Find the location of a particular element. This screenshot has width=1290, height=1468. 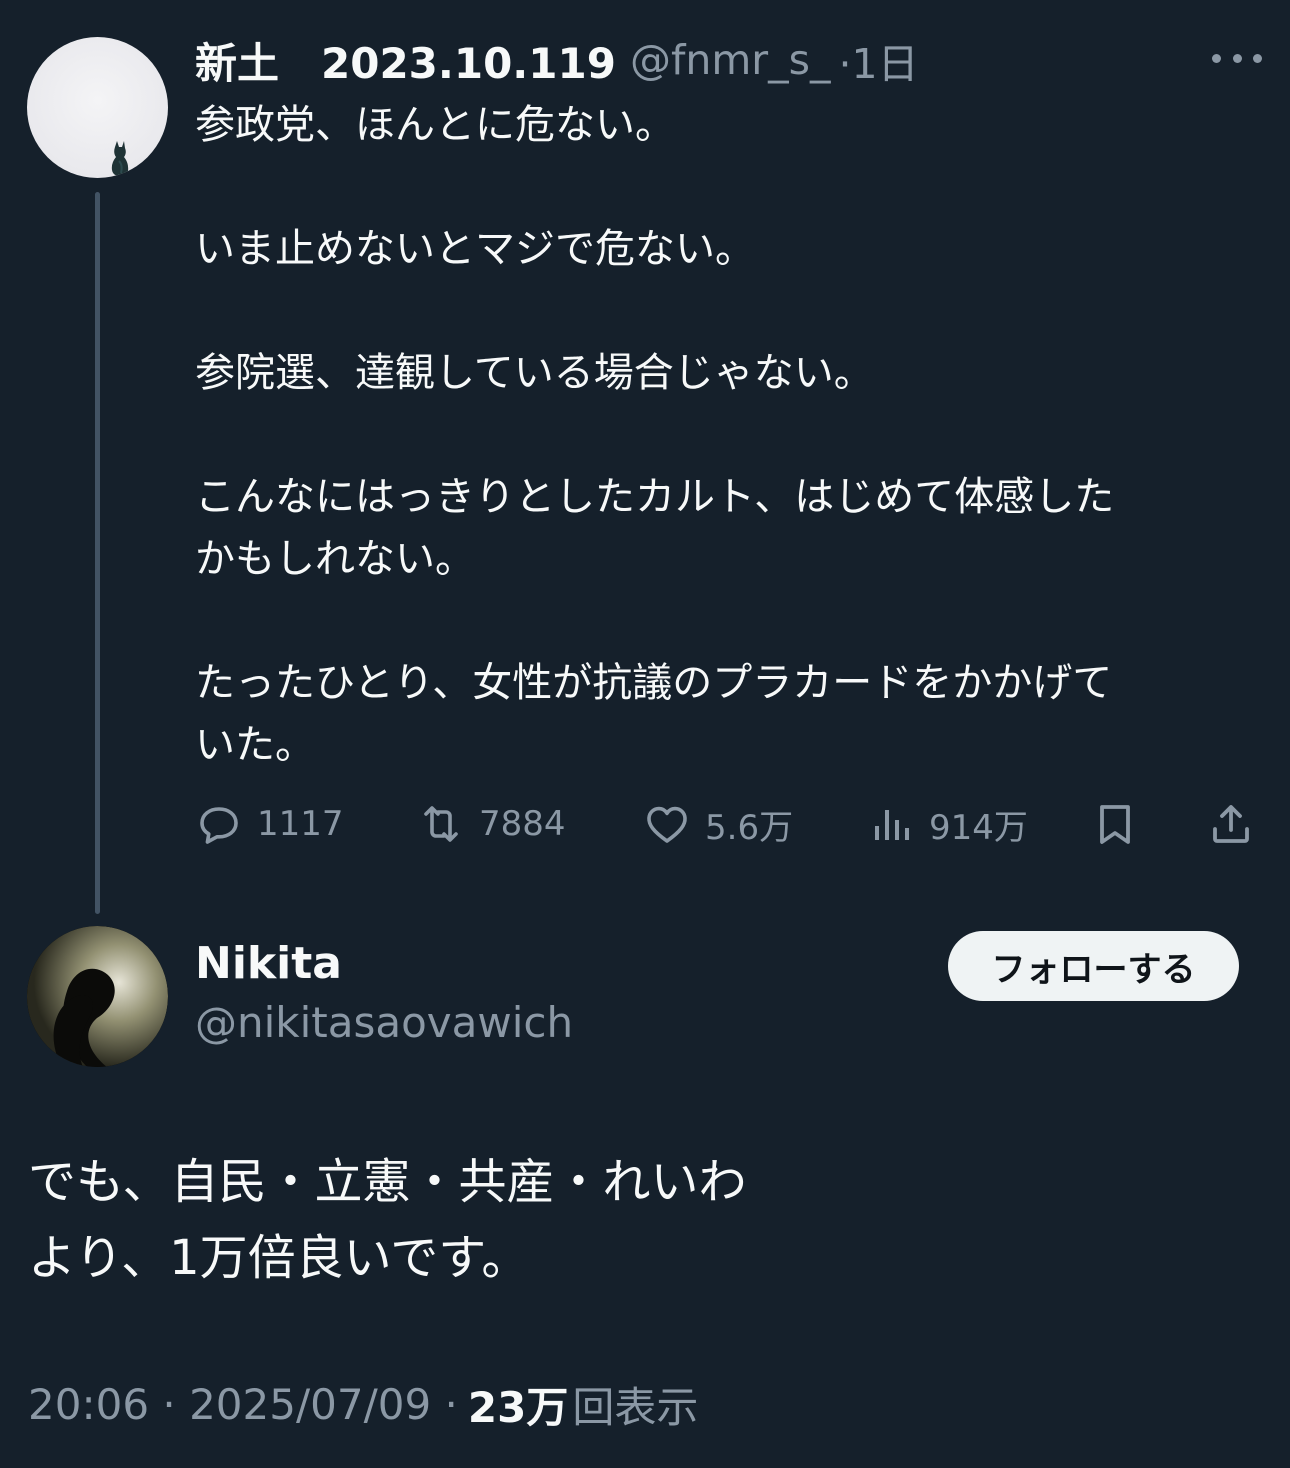

retweet-icon is located at coordinates (441, 824).